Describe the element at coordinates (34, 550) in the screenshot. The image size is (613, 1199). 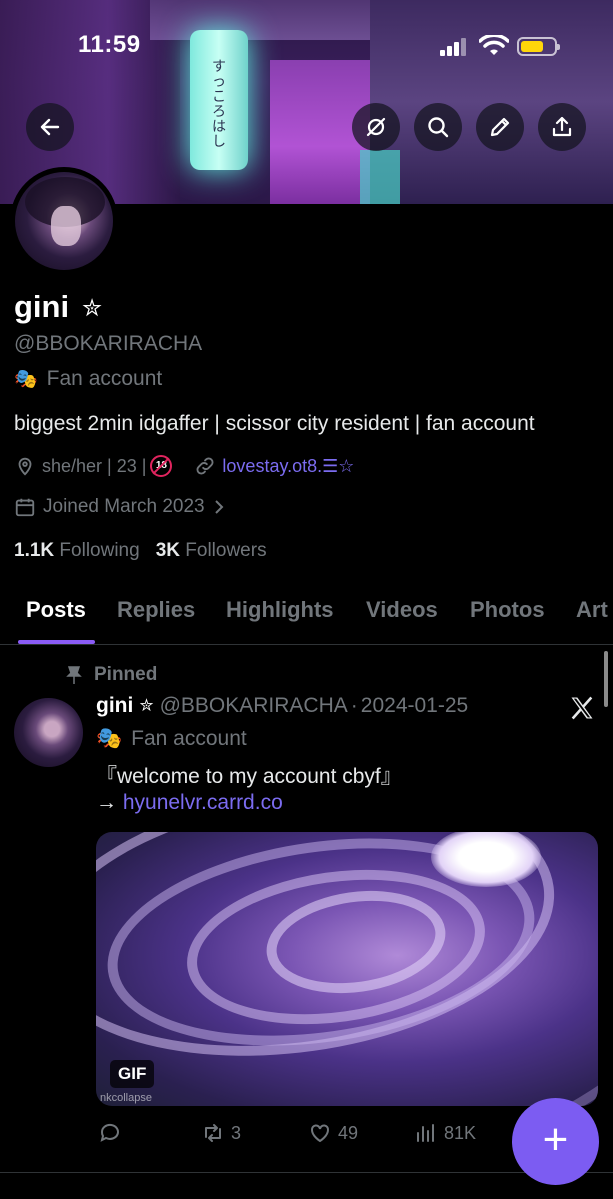
I see `following-count: 1.1K` at that location.